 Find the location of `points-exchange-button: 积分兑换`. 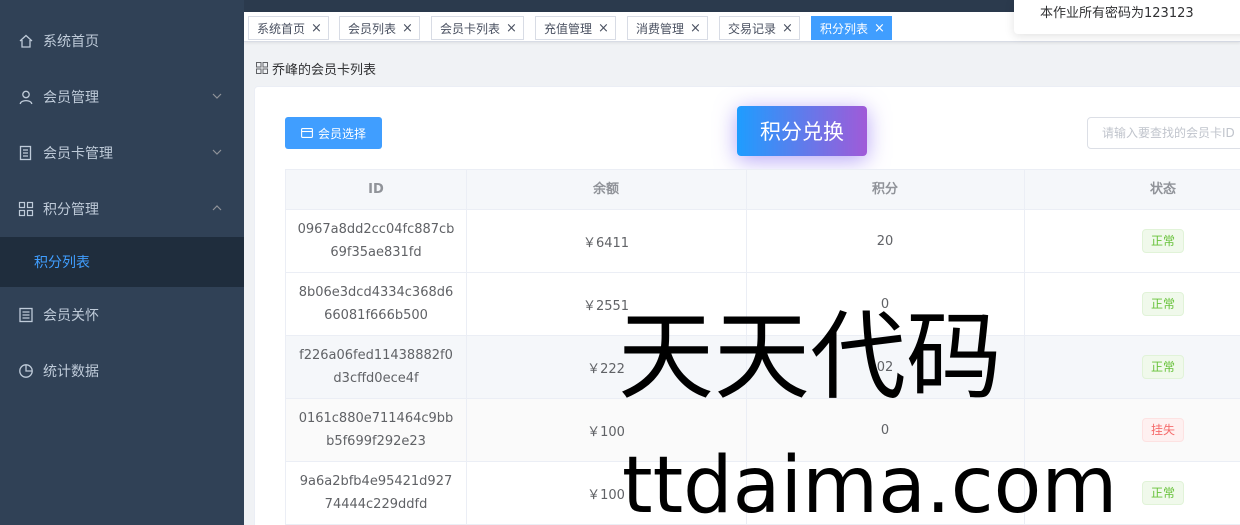

points-exchange-button: 积分兑换 is located at coordinates (802, 131).